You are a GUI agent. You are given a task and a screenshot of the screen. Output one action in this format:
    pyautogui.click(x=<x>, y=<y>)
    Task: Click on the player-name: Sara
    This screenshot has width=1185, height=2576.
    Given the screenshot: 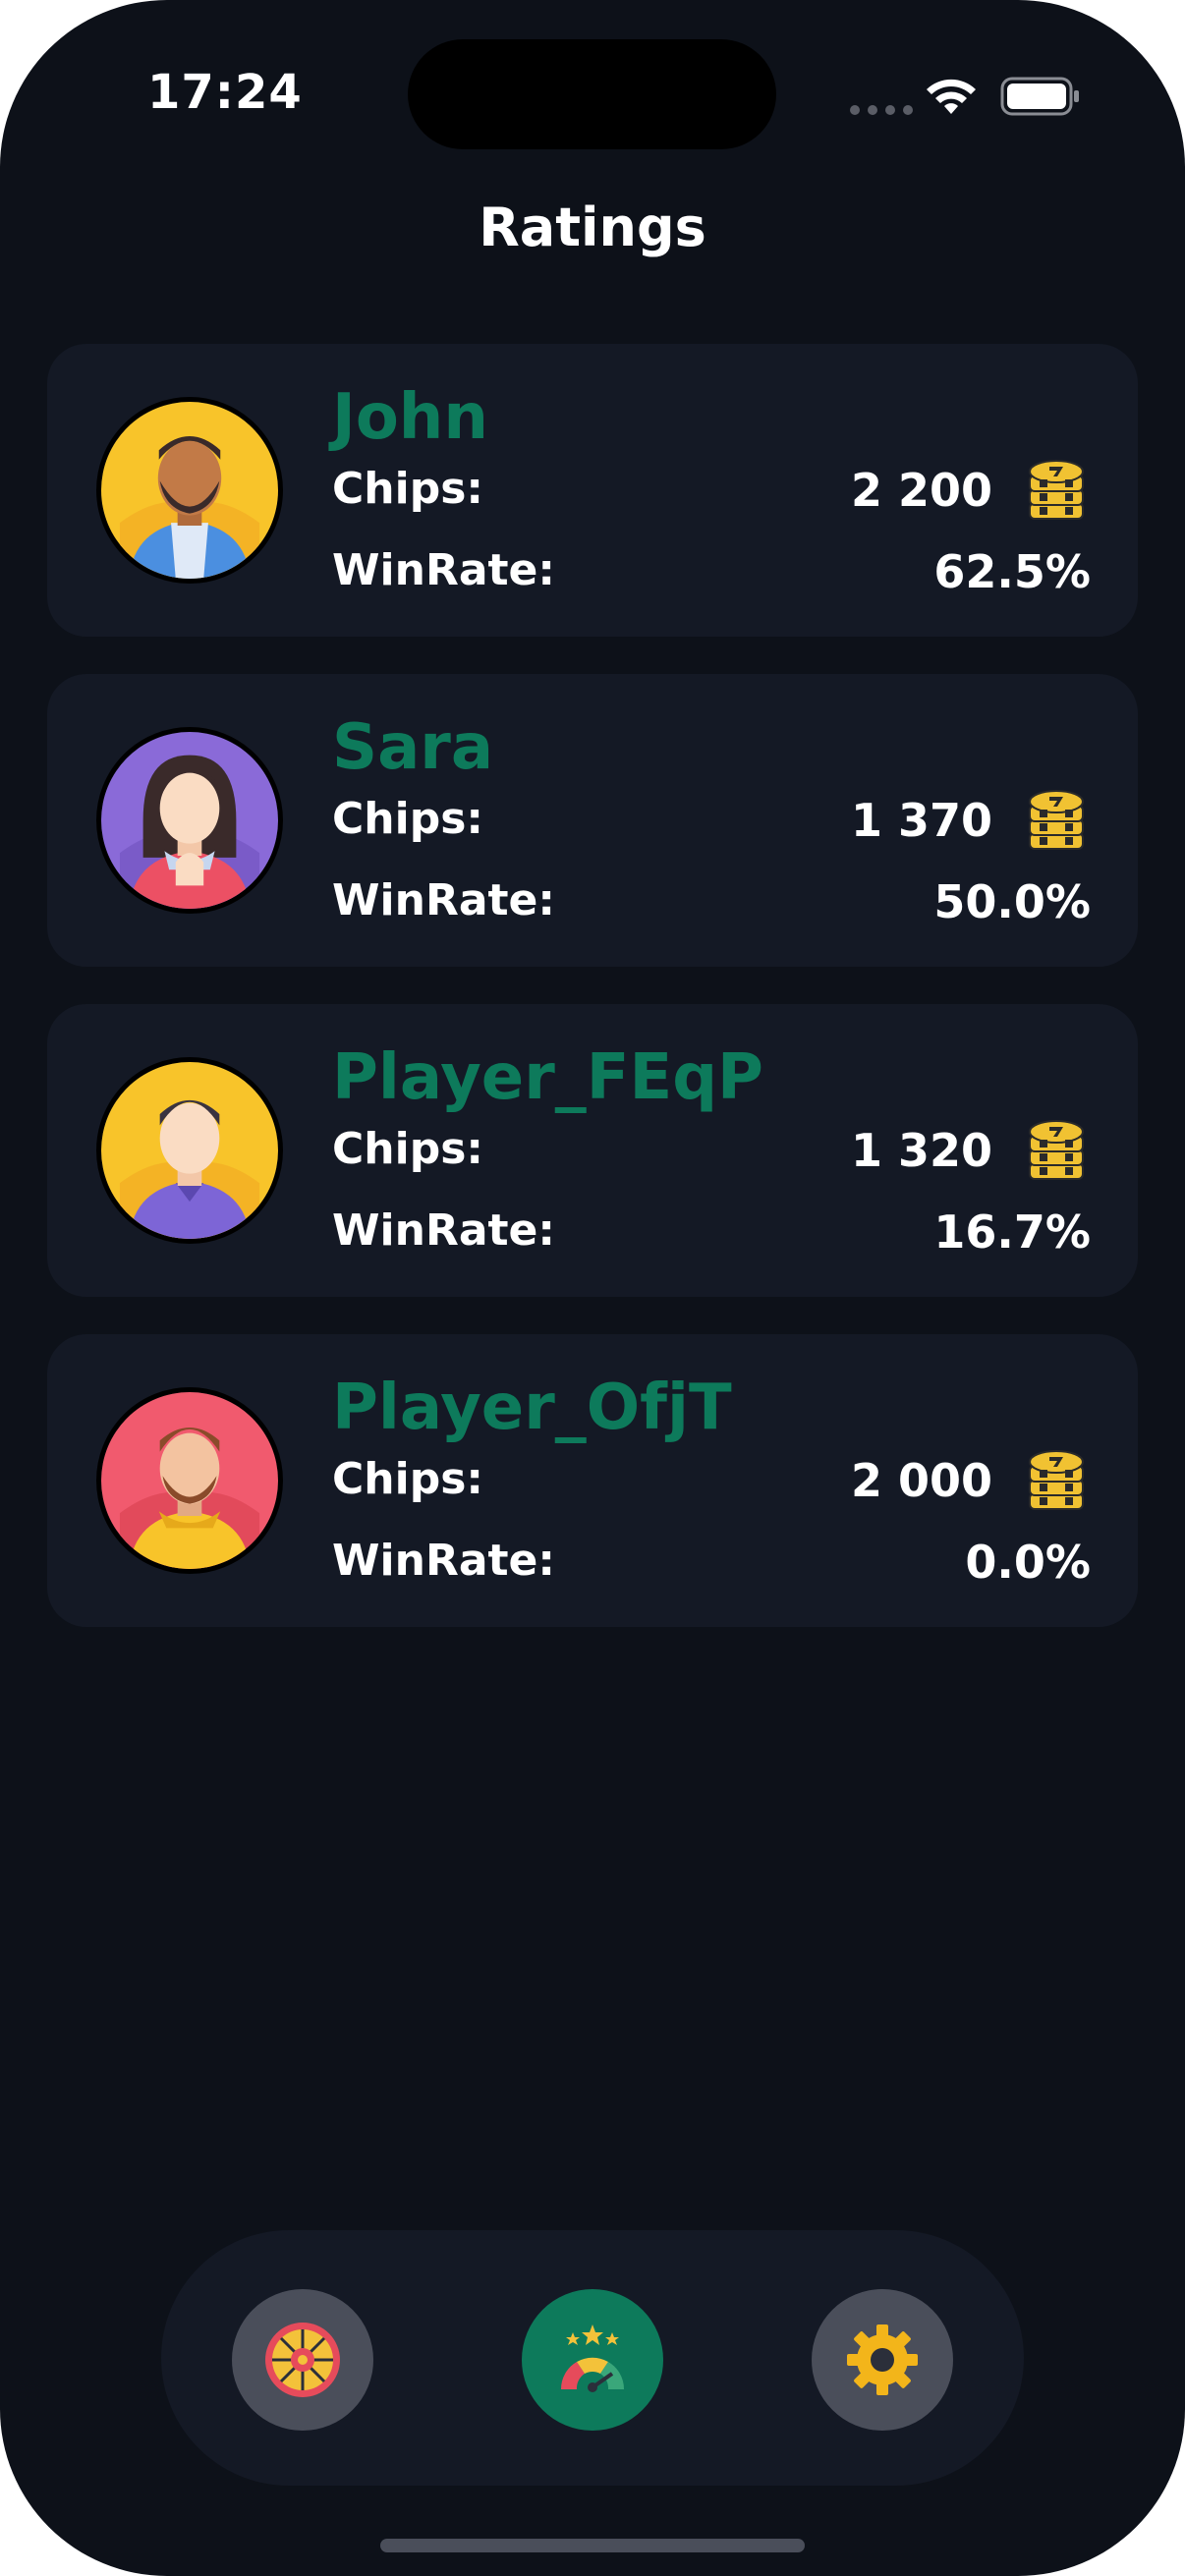 What is the action you would take?
    pyautogui.click(x=413, y=747)
    